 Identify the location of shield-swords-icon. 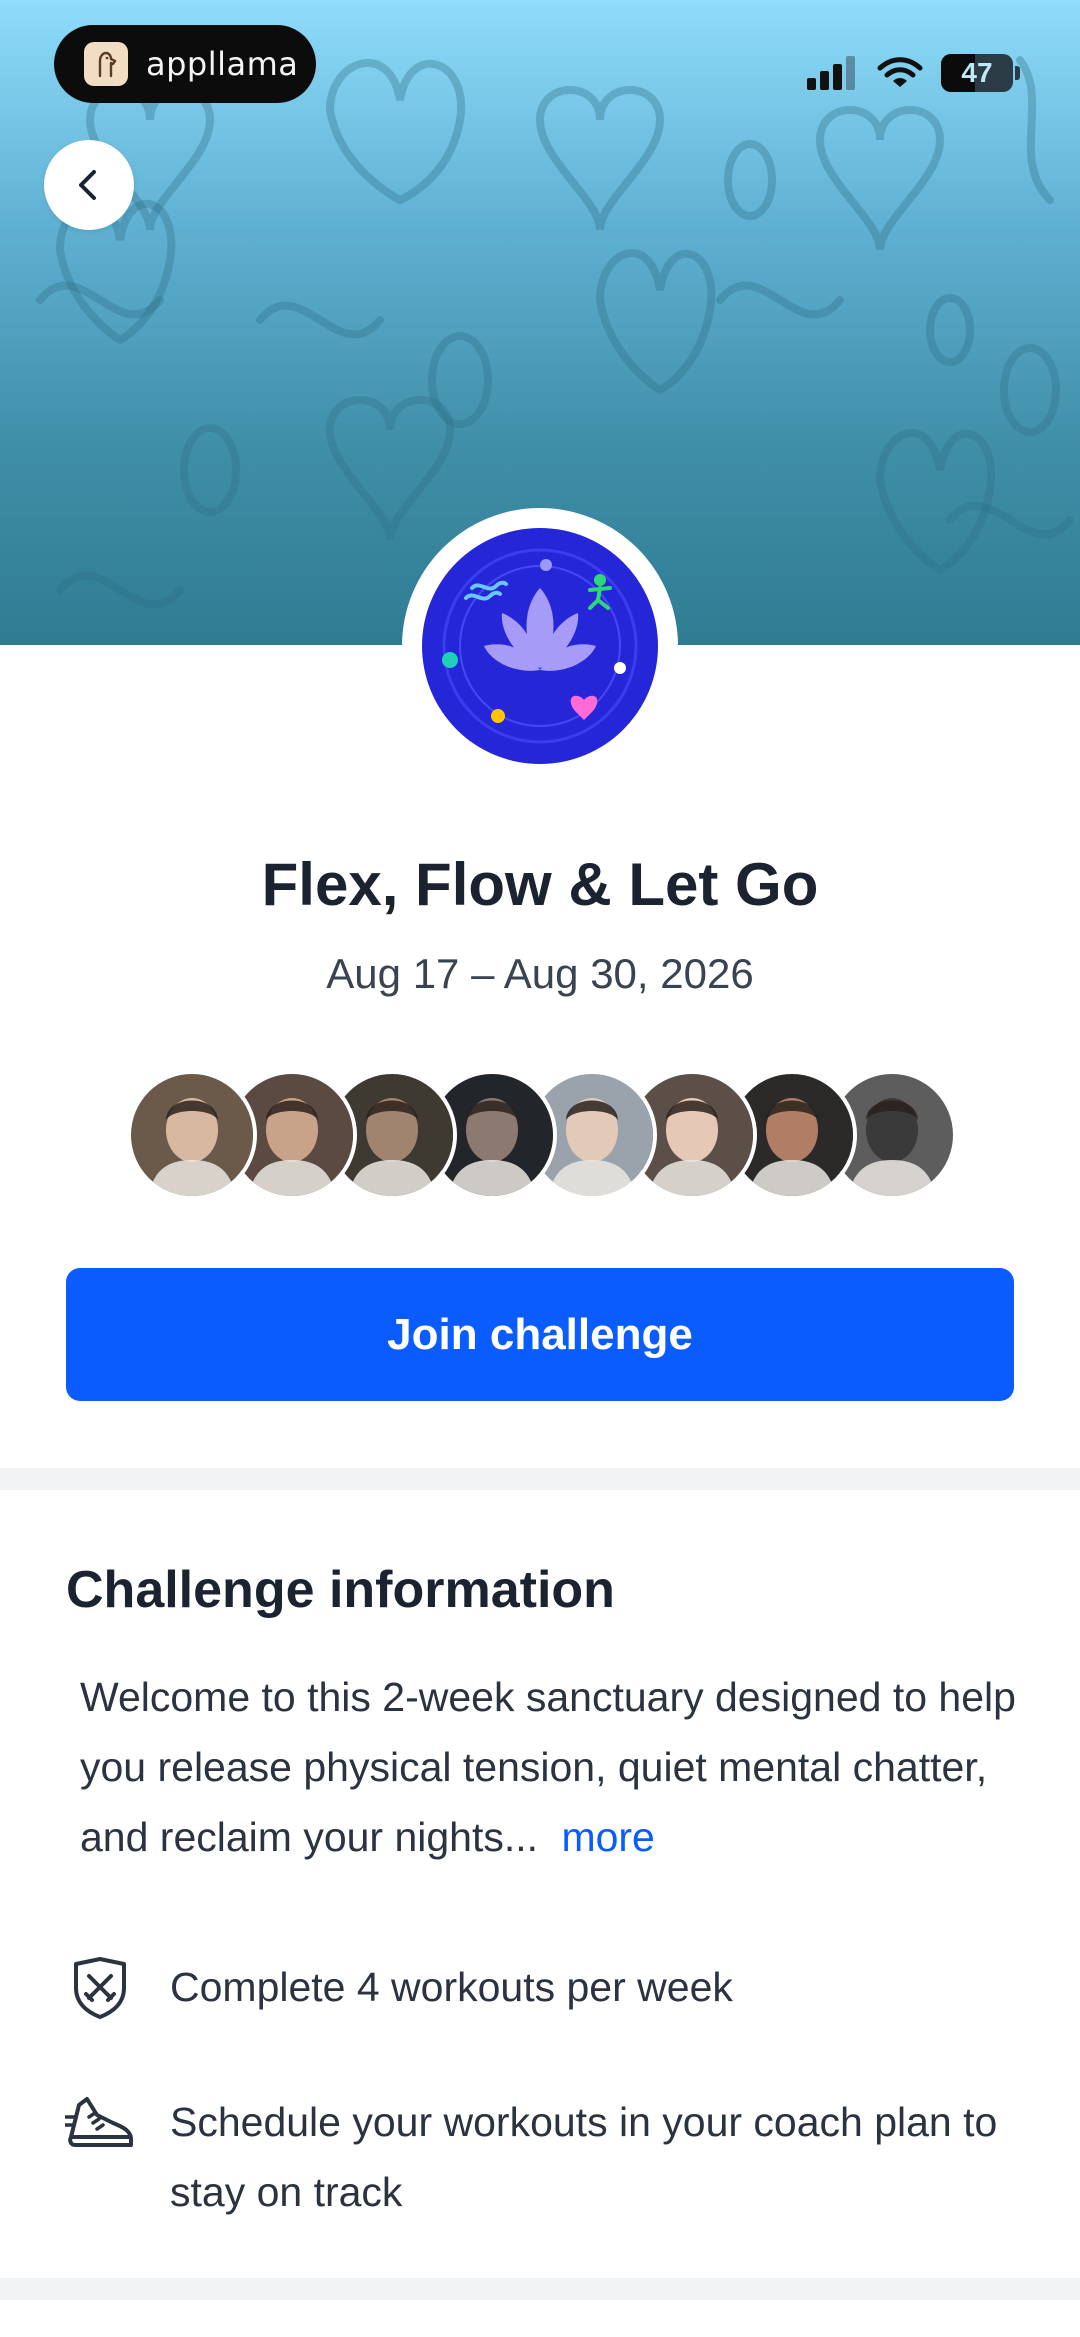
(100, 1988).